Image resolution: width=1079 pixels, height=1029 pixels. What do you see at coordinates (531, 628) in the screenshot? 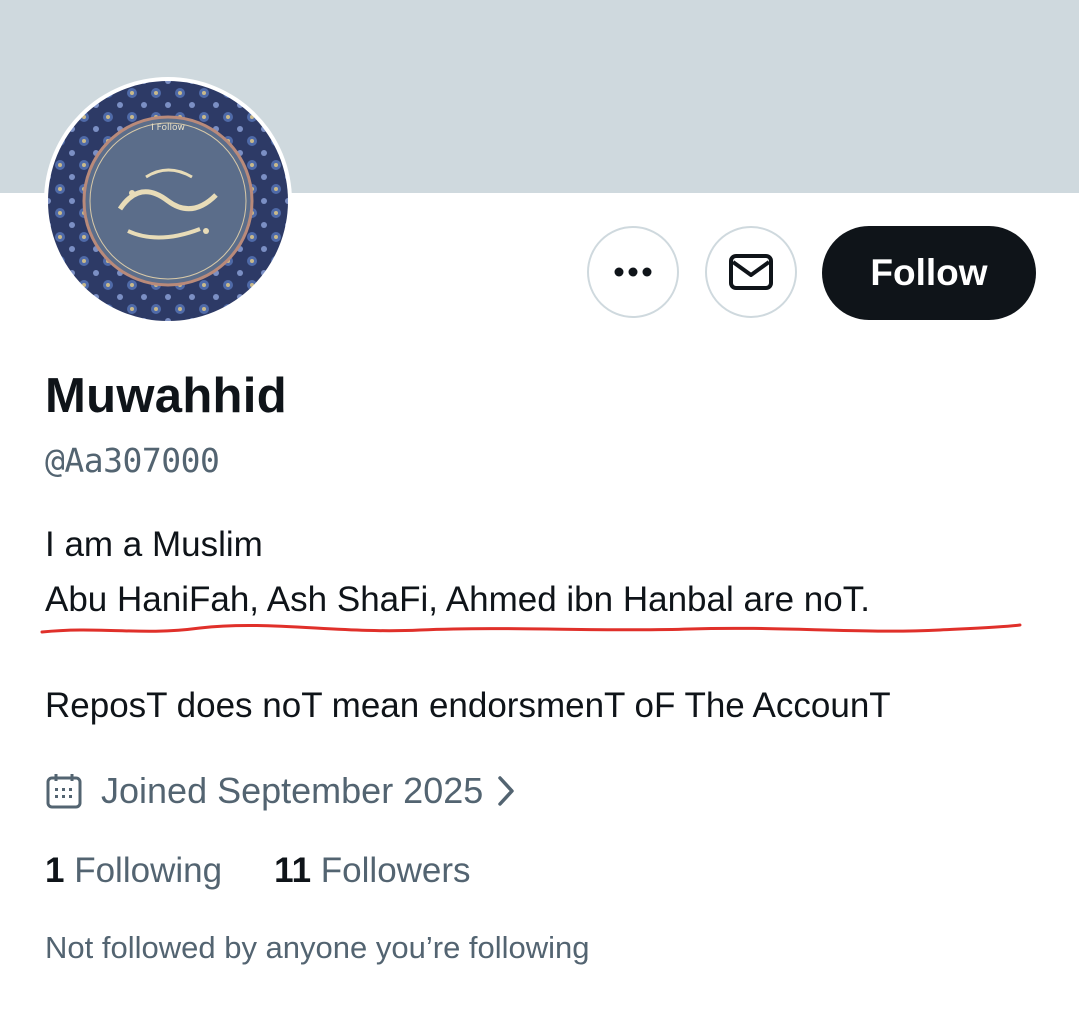
I see `red-underline-annotation` at bounding box center [531, 628].